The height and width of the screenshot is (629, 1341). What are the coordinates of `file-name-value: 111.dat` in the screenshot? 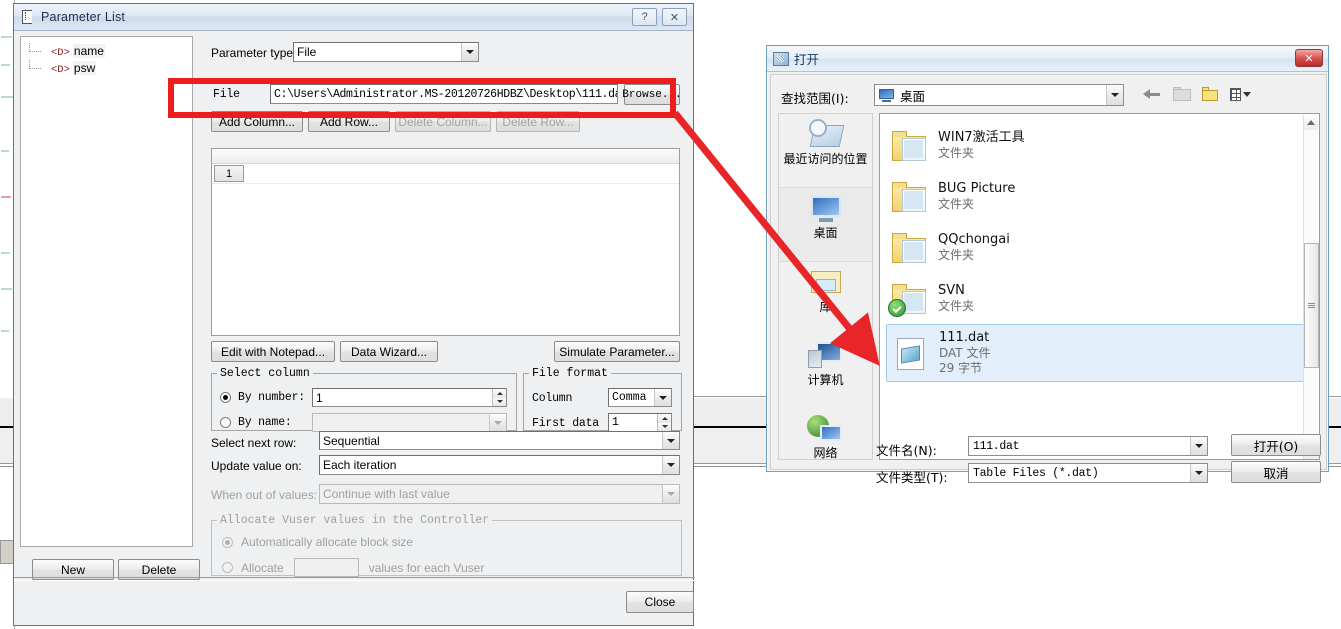 It's located at (996, 446).